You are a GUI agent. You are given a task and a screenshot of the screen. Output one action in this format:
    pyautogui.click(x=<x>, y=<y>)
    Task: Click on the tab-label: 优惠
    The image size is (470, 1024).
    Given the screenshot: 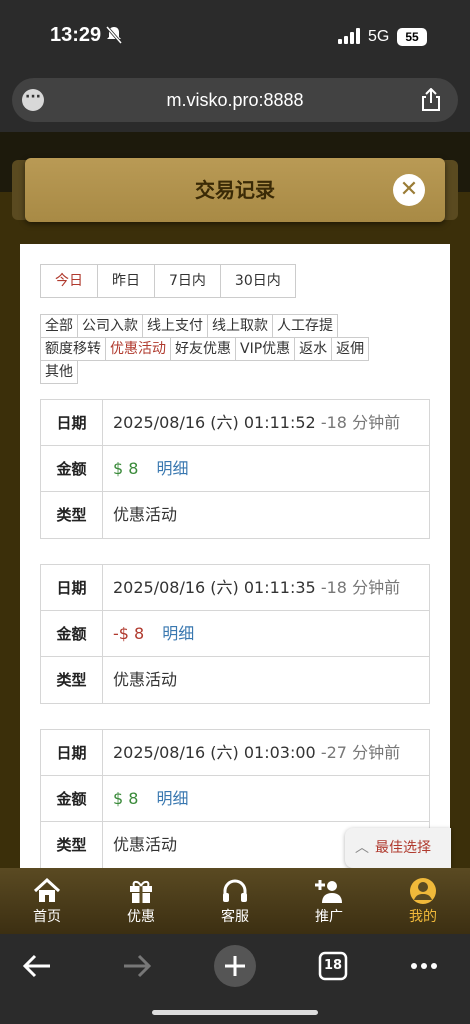 What is the action you would take?
    pyautogui.click(x=141, y=917)
    